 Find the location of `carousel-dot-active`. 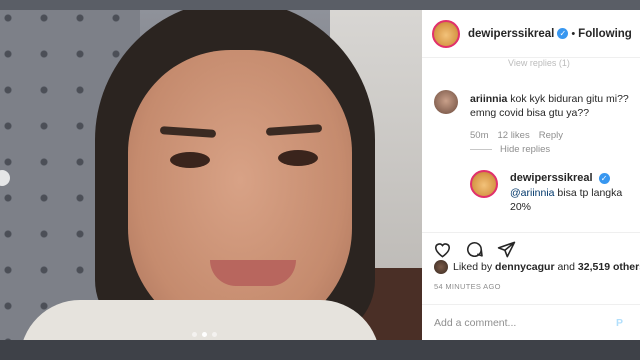

carousel-dot-active is located at coordinates (204, 334).